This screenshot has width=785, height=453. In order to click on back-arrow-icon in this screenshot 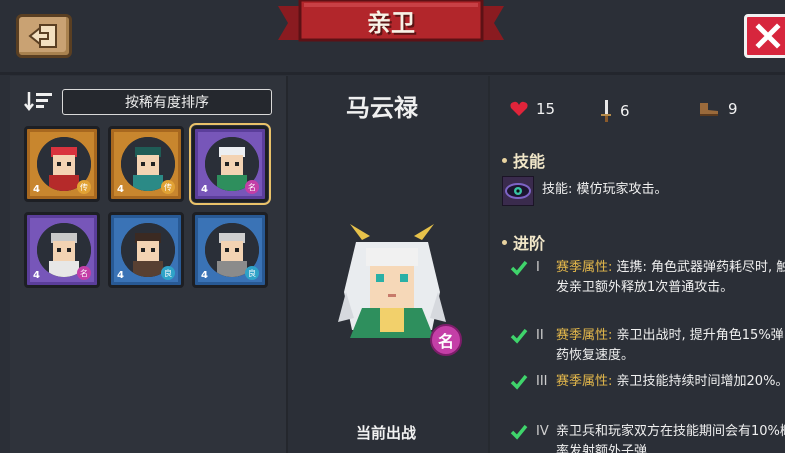, I will do `click(42, 36)`.